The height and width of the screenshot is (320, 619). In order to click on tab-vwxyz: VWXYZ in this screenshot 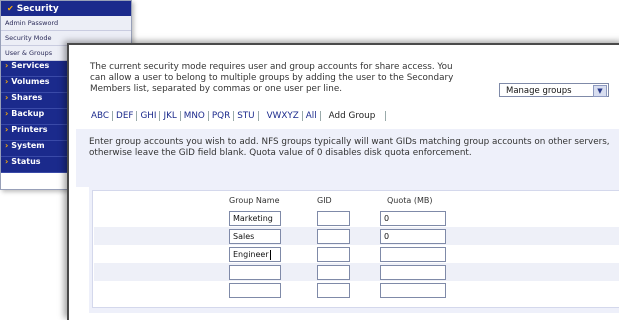, I will do `click(280, 116)`.